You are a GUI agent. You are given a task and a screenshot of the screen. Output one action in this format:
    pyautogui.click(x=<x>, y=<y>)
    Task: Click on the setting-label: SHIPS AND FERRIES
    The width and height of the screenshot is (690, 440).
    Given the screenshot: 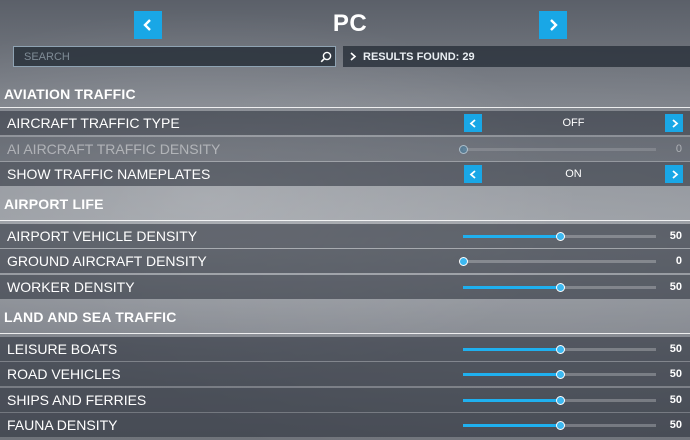 What is the action you would take?
    pyautogui.click(x=77, y=400)
    